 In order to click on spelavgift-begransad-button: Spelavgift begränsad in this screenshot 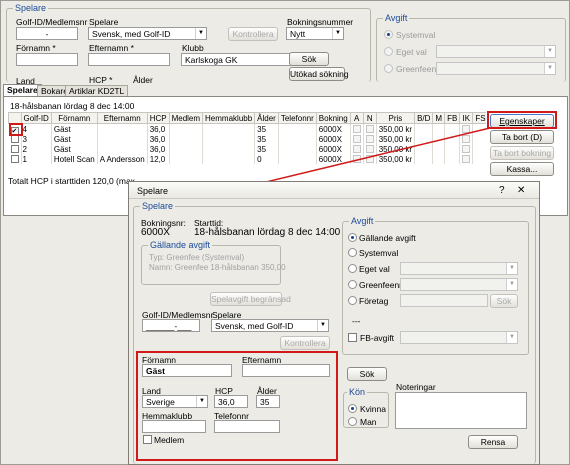, I will do `click(250, 299)`.